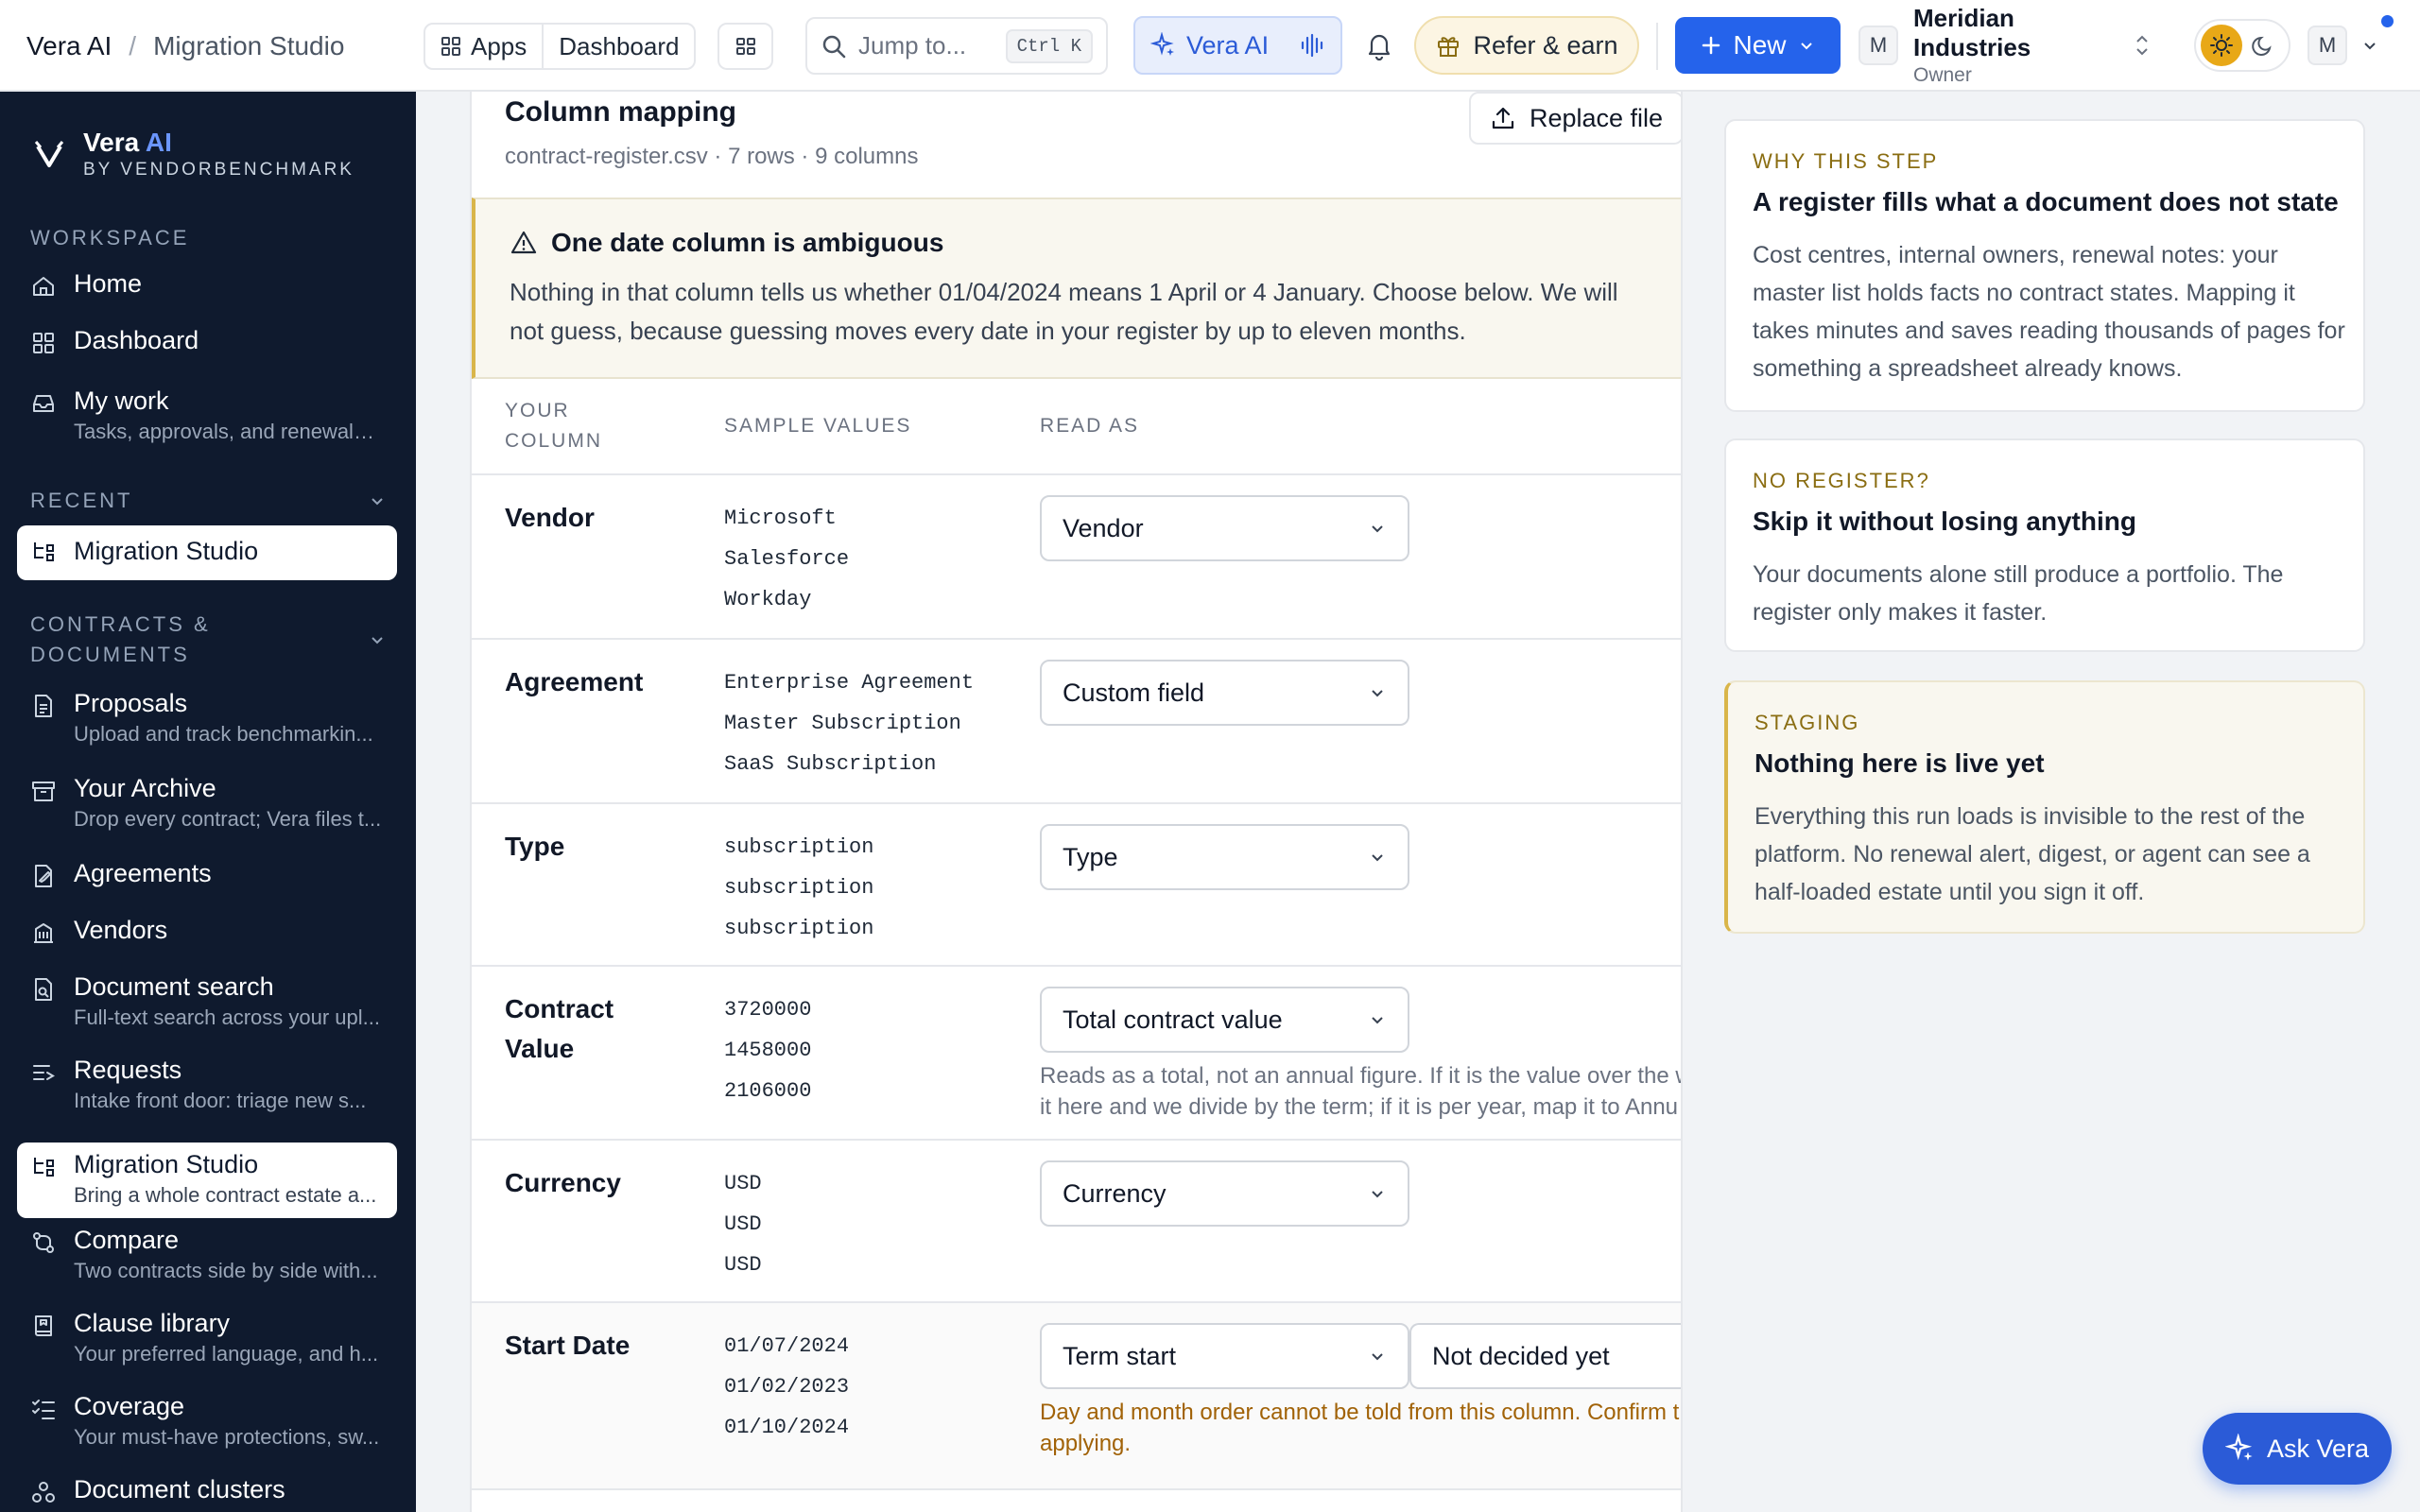 Image resolution: width=2420 pixels, height=1512 pixels. Describe the element at coordinates (207, 880) in the screenshot. I see `sidebar-item-agreements: Agreements` at that location.